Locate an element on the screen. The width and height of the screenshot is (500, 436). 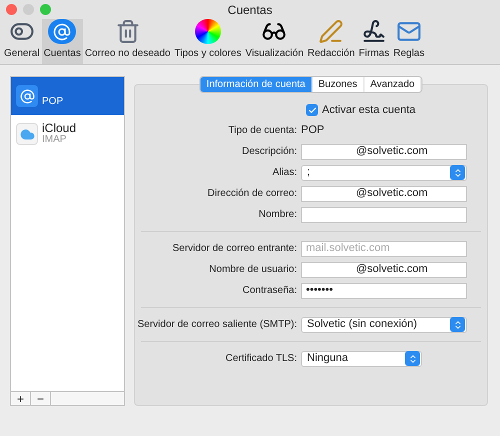
select-dropdown: ; is located at coordinates (384, 172).